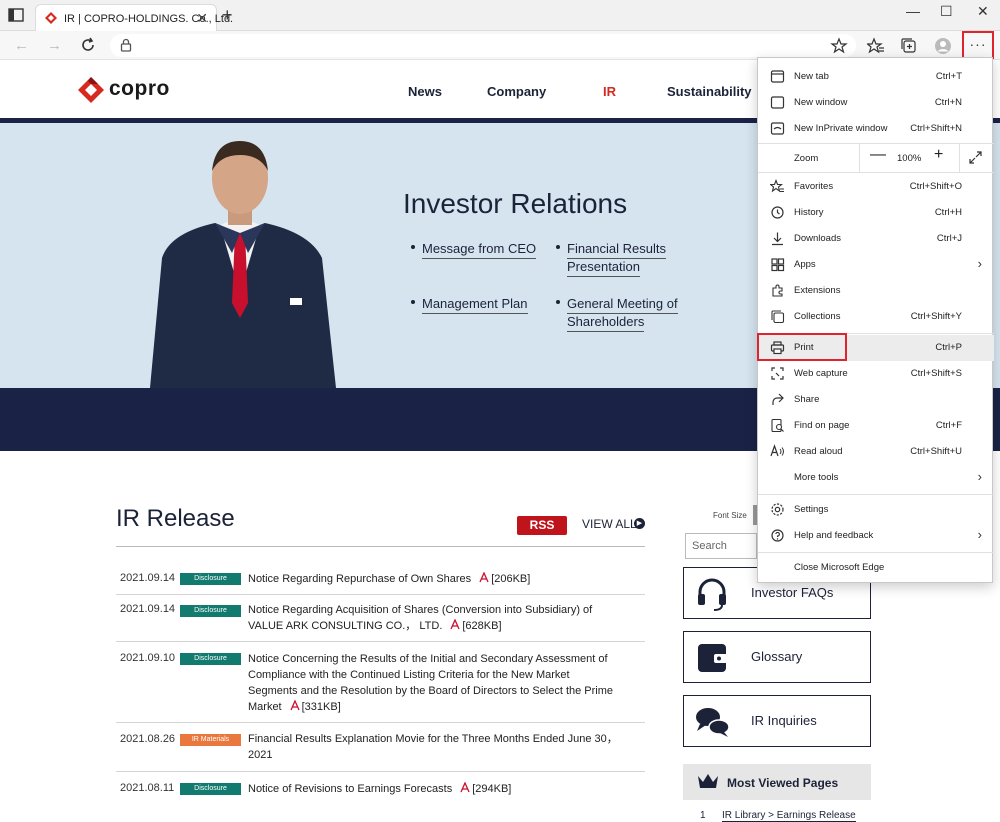 This screenshot has height=822, width=1000. Describe the element at coordinates (777, 509) in the screenshot. I see `gear-icon` at that location.